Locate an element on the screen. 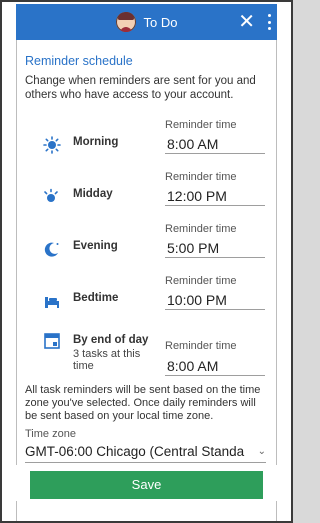 This screenshot has height=523, width=320. midday-sun-icon is located at coordinates (51, 195).